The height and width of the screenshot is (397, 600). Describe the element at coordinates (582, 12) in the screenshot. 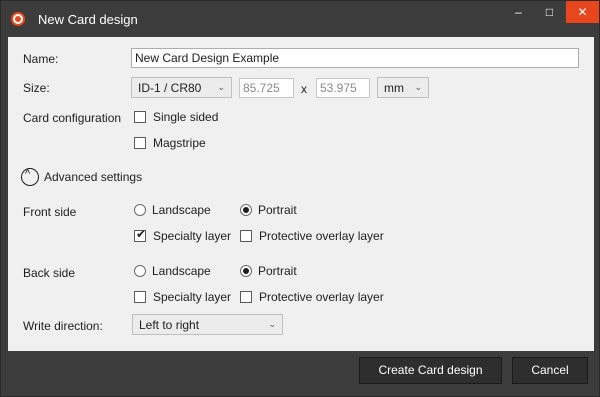

I see `close-button: ✕` at that location.